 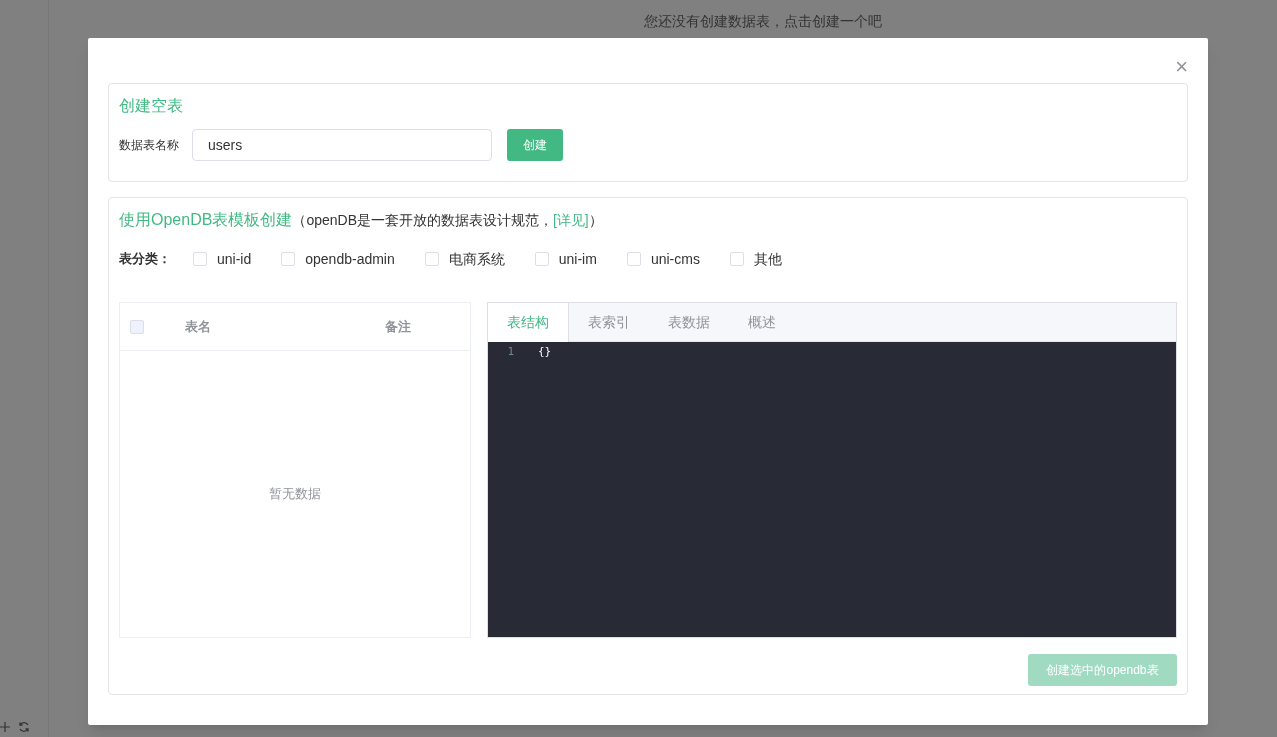 What do you see at coordinates (206, 220) in the screenshot?
I see `section-title: 使用OpenDB表模板创建` at bounding box center [206, 220].